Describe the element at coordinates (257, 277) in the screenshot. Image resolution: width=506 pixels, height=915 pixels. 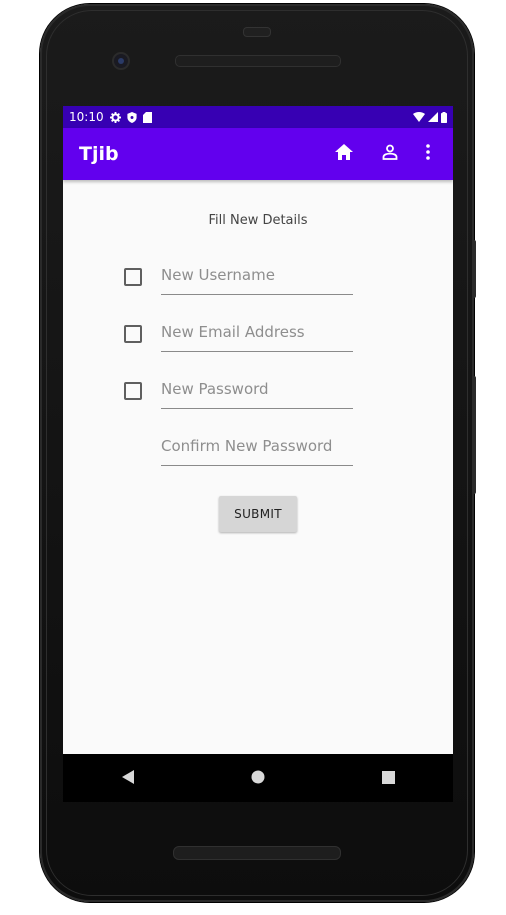
I see `username-field` at that location.